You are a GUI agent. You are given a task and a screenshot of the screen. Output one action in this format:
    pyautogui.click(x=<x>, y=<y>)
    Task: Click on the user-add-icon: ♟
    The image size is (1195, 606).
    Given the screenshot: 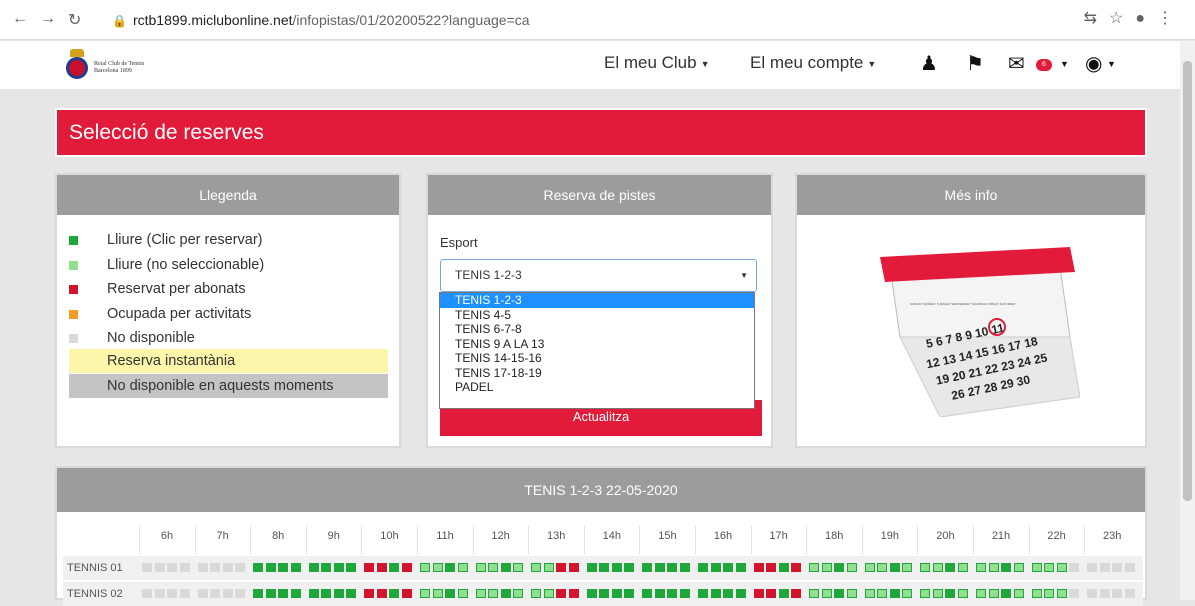 What is the action you would take?
    pyautogui.click(x=929, y=63)
    